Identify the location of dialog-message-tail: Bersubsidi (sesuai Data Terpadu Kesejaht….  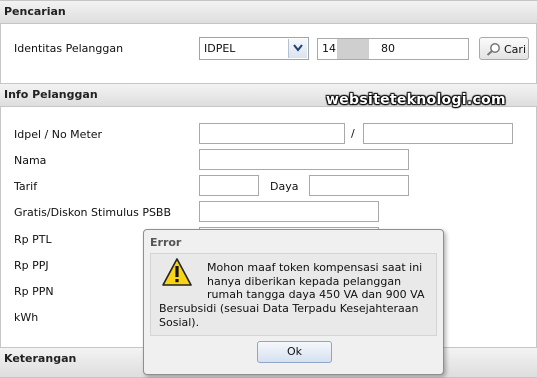
(288, 315).